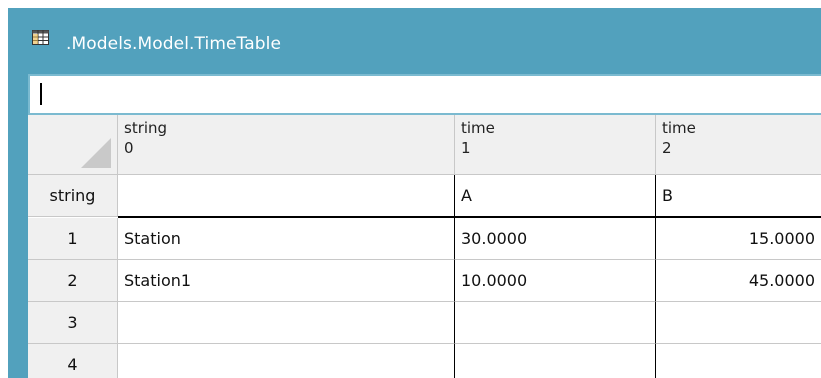 The height and width of the screenshot is (378, 821). What do you see at coordinates (555, 239) in the screenshot?
I see `table-cell: 30.0000` at bounding box center [555, 239].